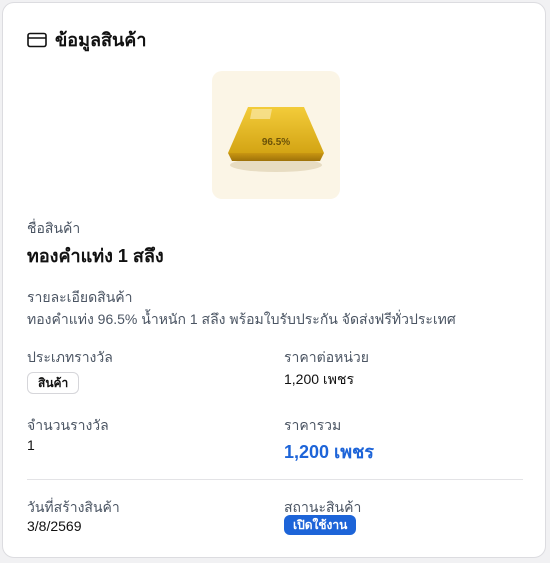  Describe the element at coordinates (31, 445) in the screenshot. I see `quantity-value: 1` at that location.